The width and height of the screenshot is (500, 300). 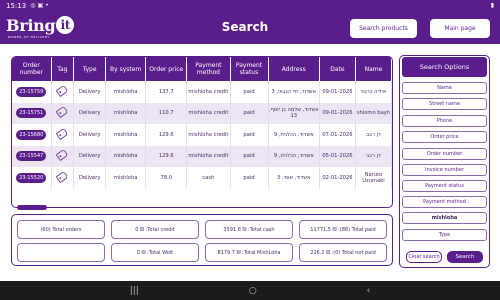 What do you see at coordinates (208, 69) in the screenshot?
I see `col-payment-method: Payment method` at bounding box center [208, 69].